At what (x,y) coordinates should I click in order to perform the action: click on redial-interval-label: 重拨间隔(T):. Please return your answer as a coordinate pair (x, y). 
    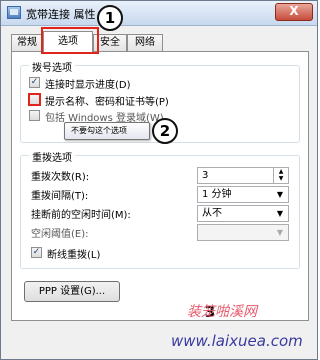
    Looking at the image, I should click on (60, 196).